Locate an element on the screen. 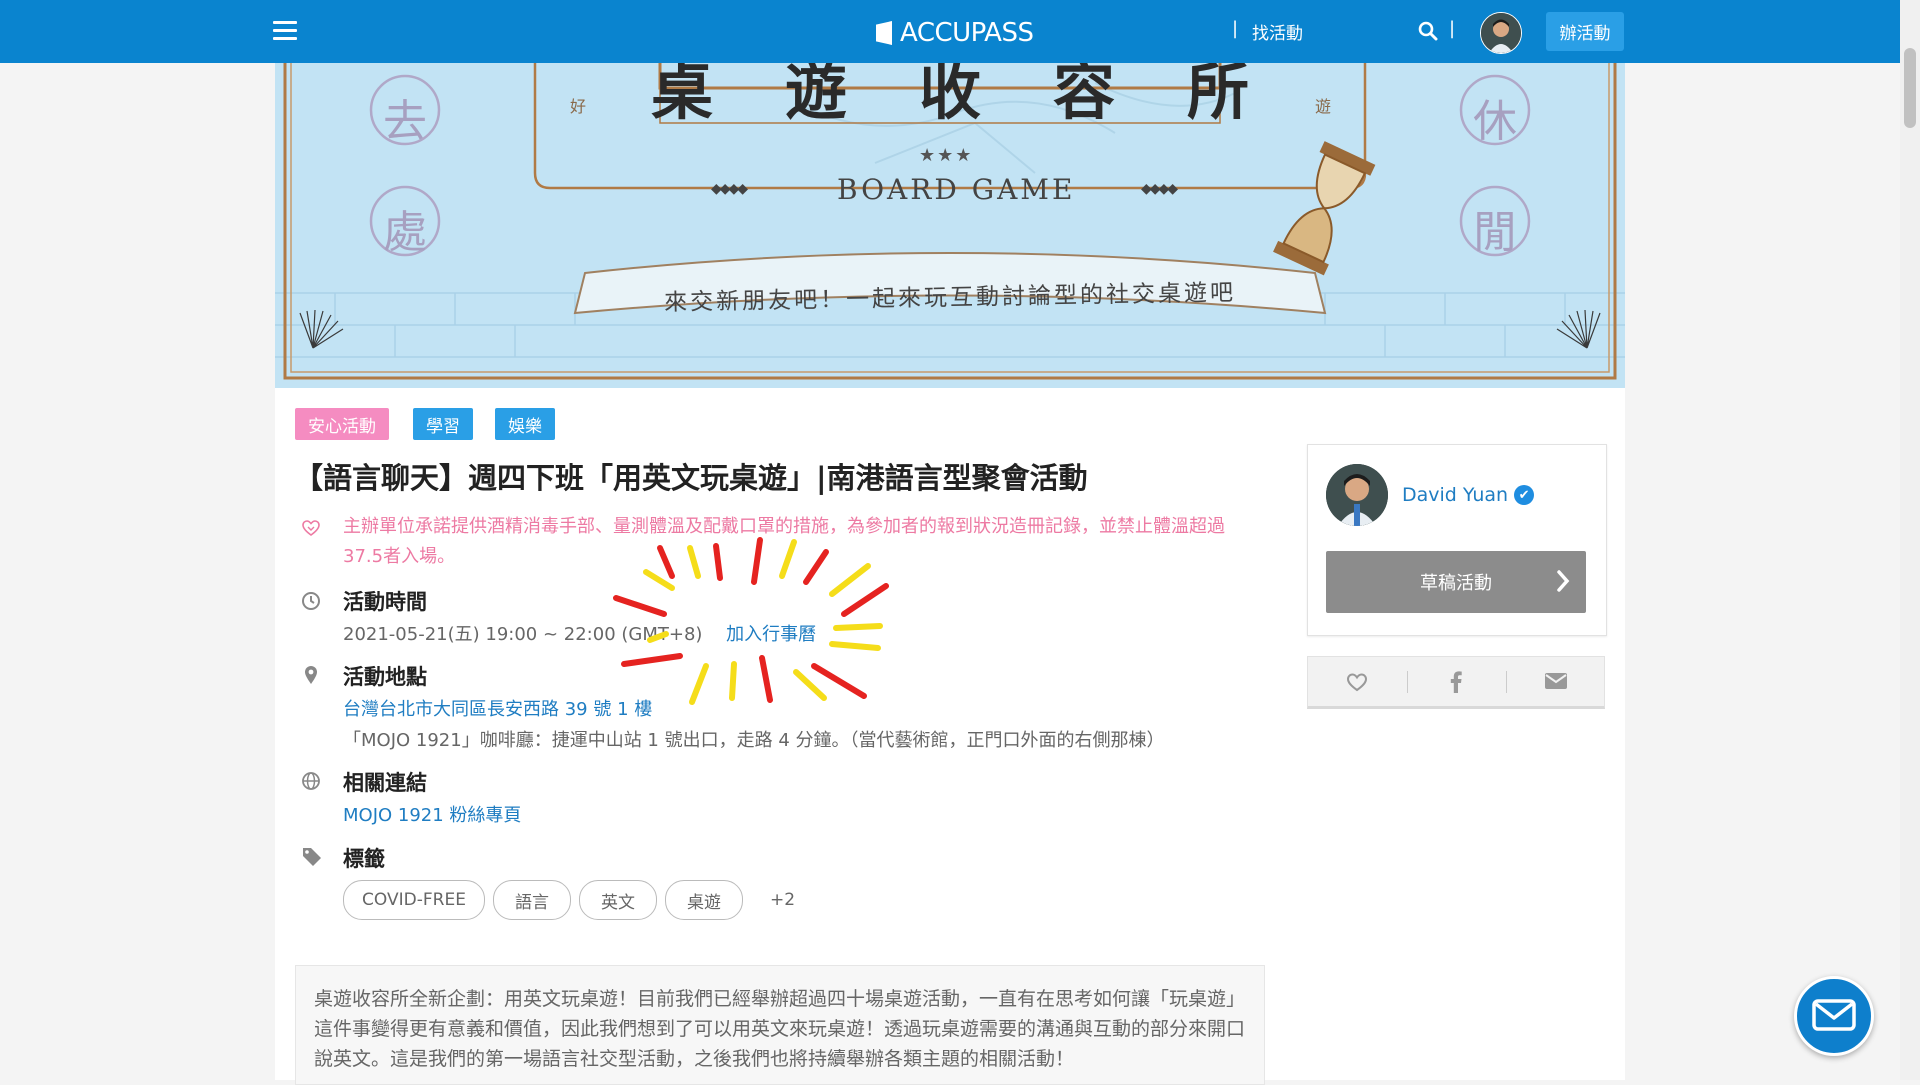  verified-check-icon: ✔ is located at coordinates (1524, 495).